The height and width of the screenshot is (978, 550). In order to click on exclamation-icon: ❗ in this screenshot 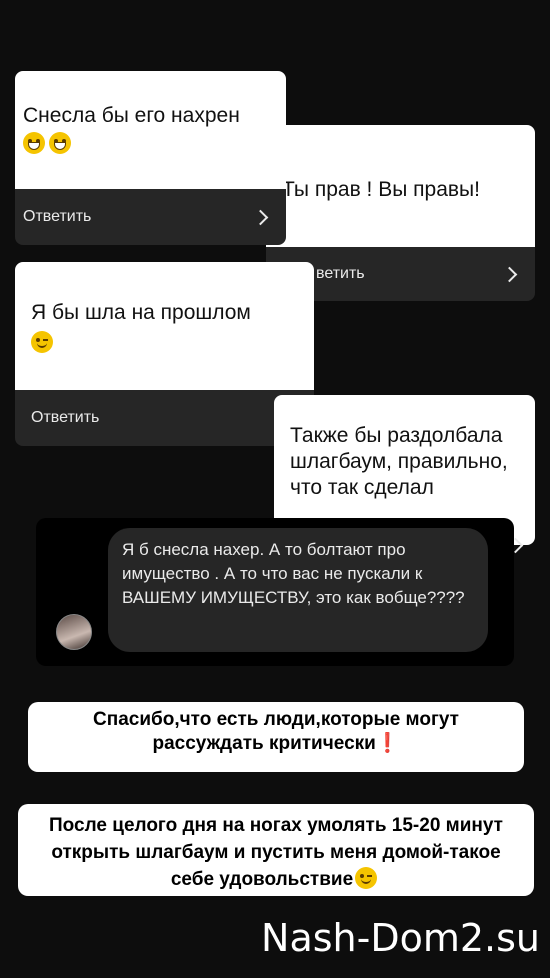, I will do `click(387, 743)`.